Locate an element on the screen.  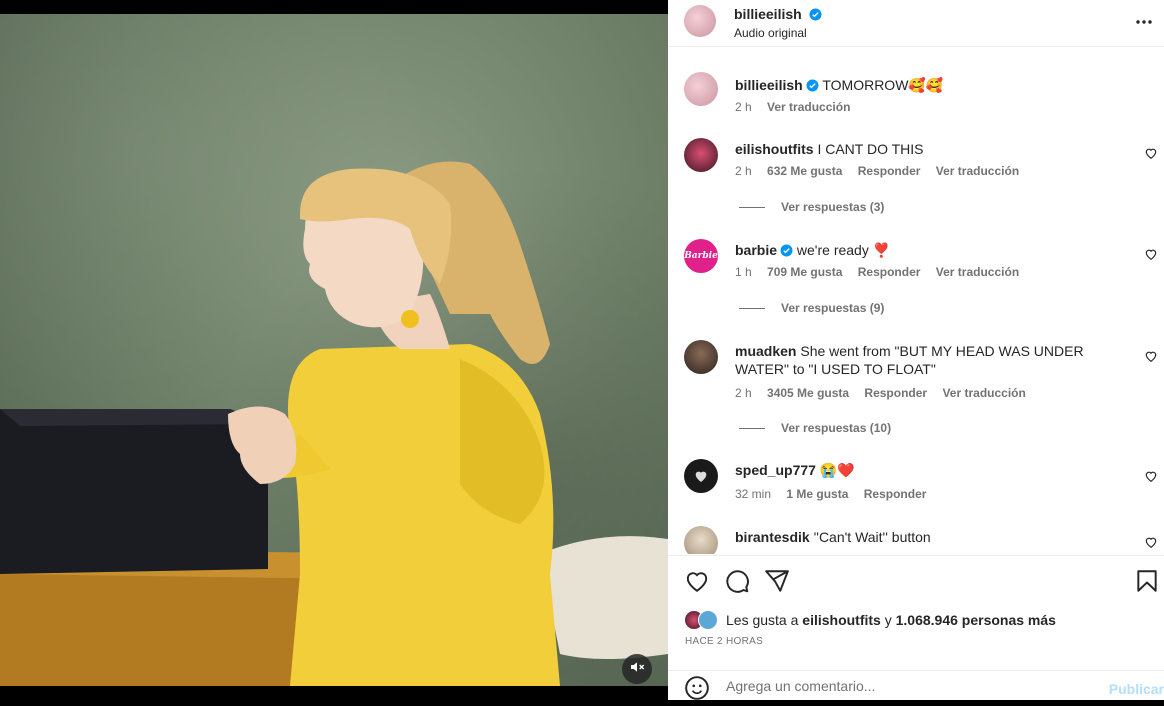
comment-username: eilishoutfits is located at coordinates (774, 149).